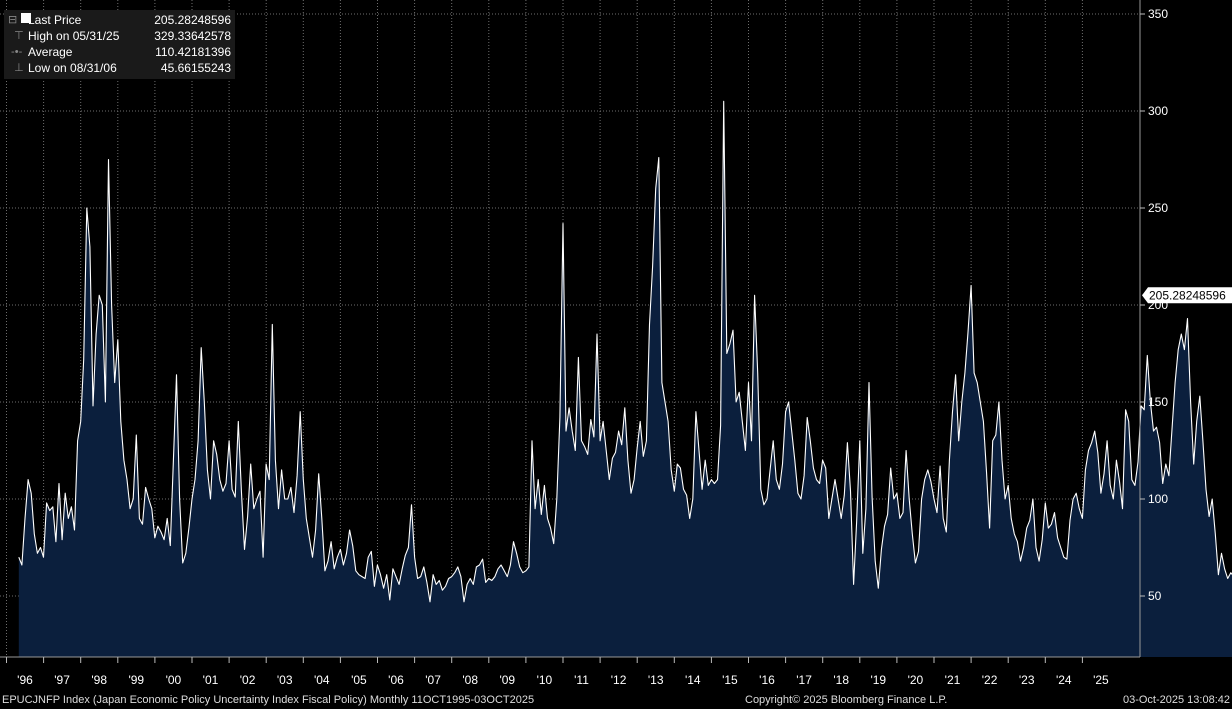 The width and height of the screenshot is (1232, 709). Describe the element at coordinates (322, 680) in the screenshot. I see `x-tick-label: '04` at that location.